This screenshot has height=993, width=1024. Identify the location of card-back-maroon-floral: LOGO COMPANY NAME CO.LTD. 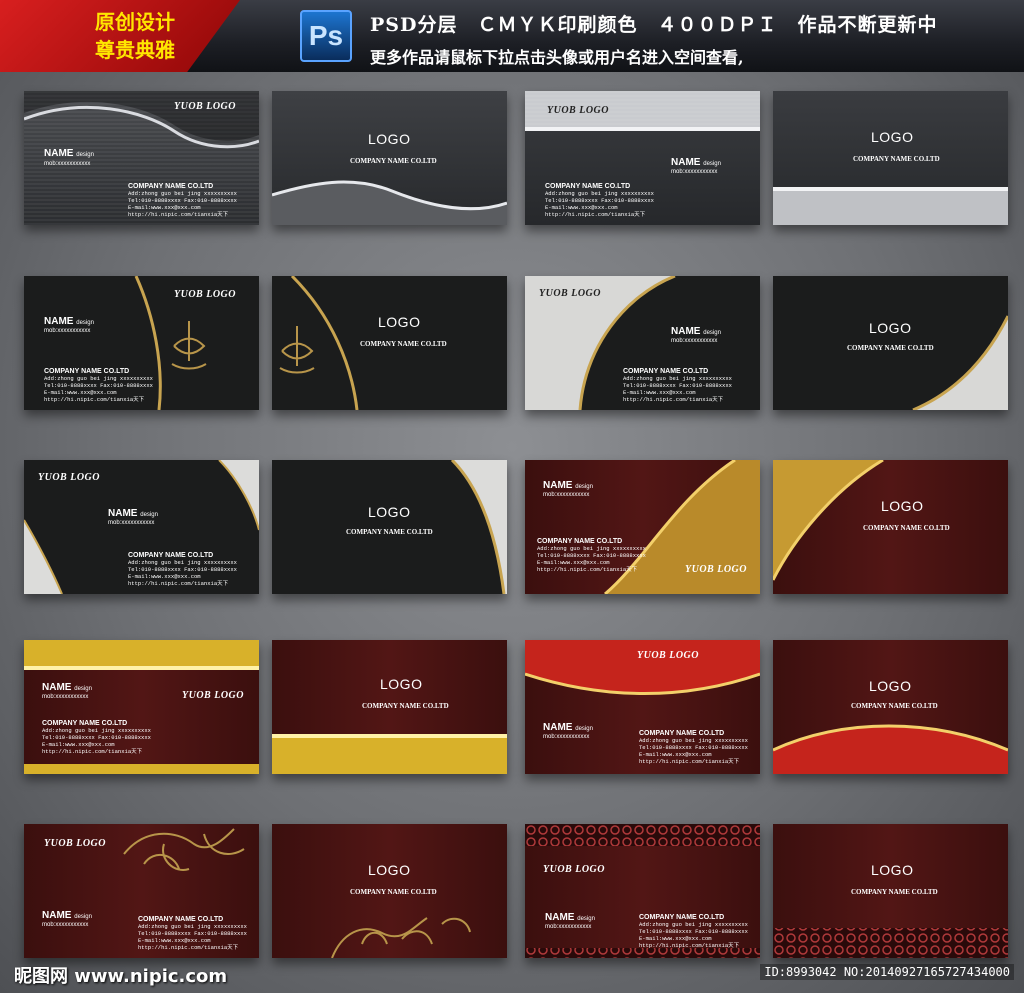
(389, 891).